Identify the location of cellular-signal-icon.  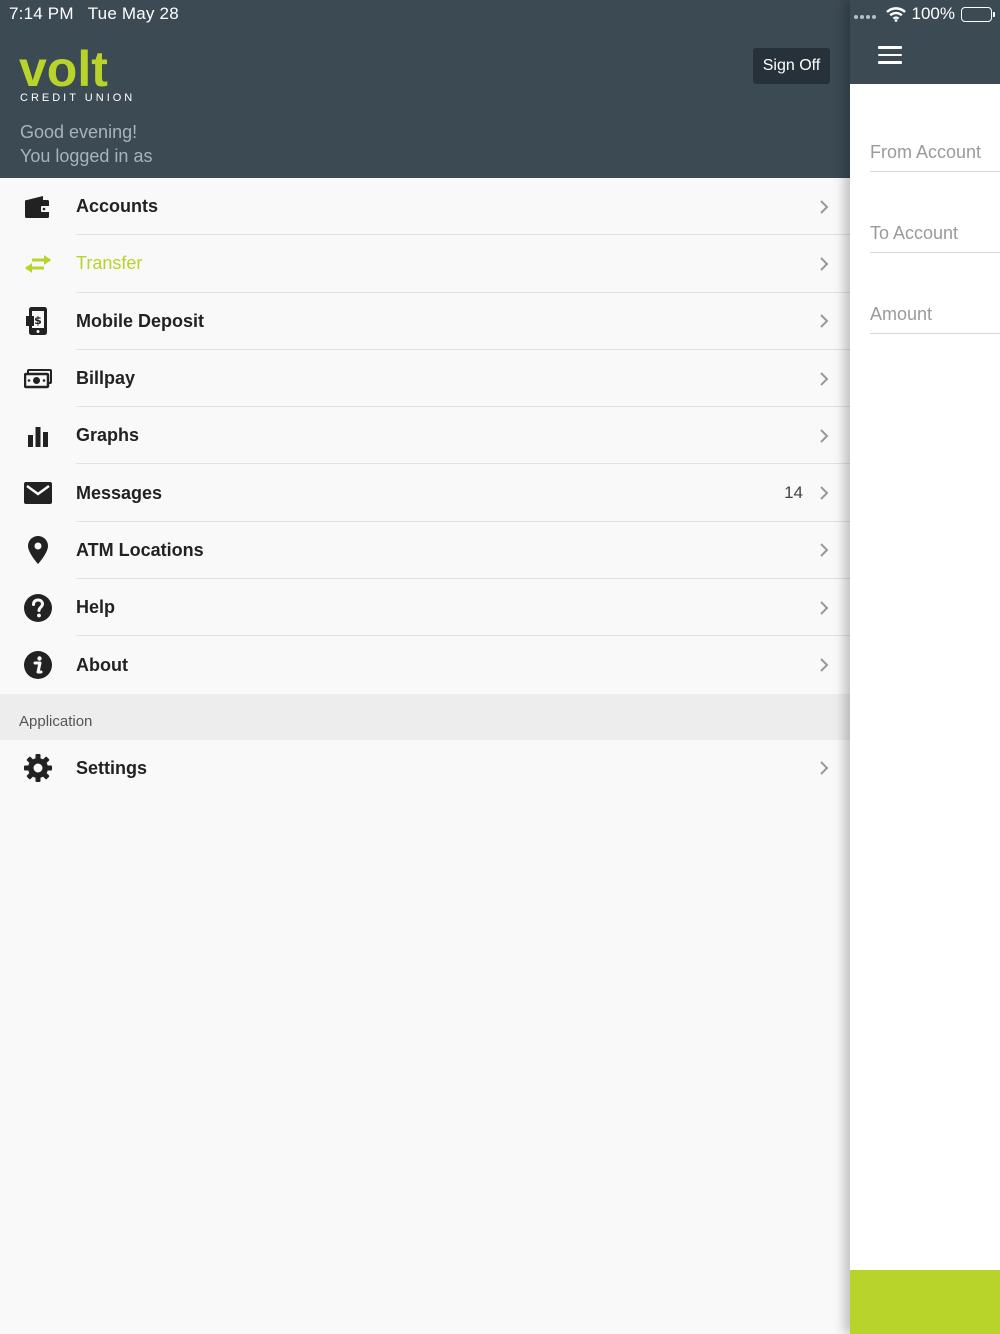
(864, 17).